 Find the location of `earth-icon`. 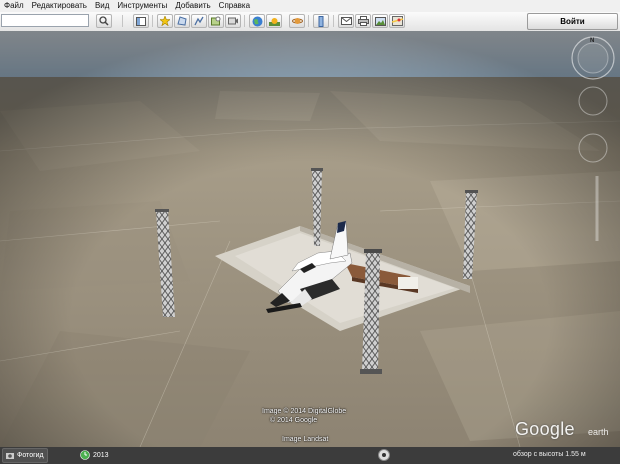

earth-icon is located at coordinates (257, 21).